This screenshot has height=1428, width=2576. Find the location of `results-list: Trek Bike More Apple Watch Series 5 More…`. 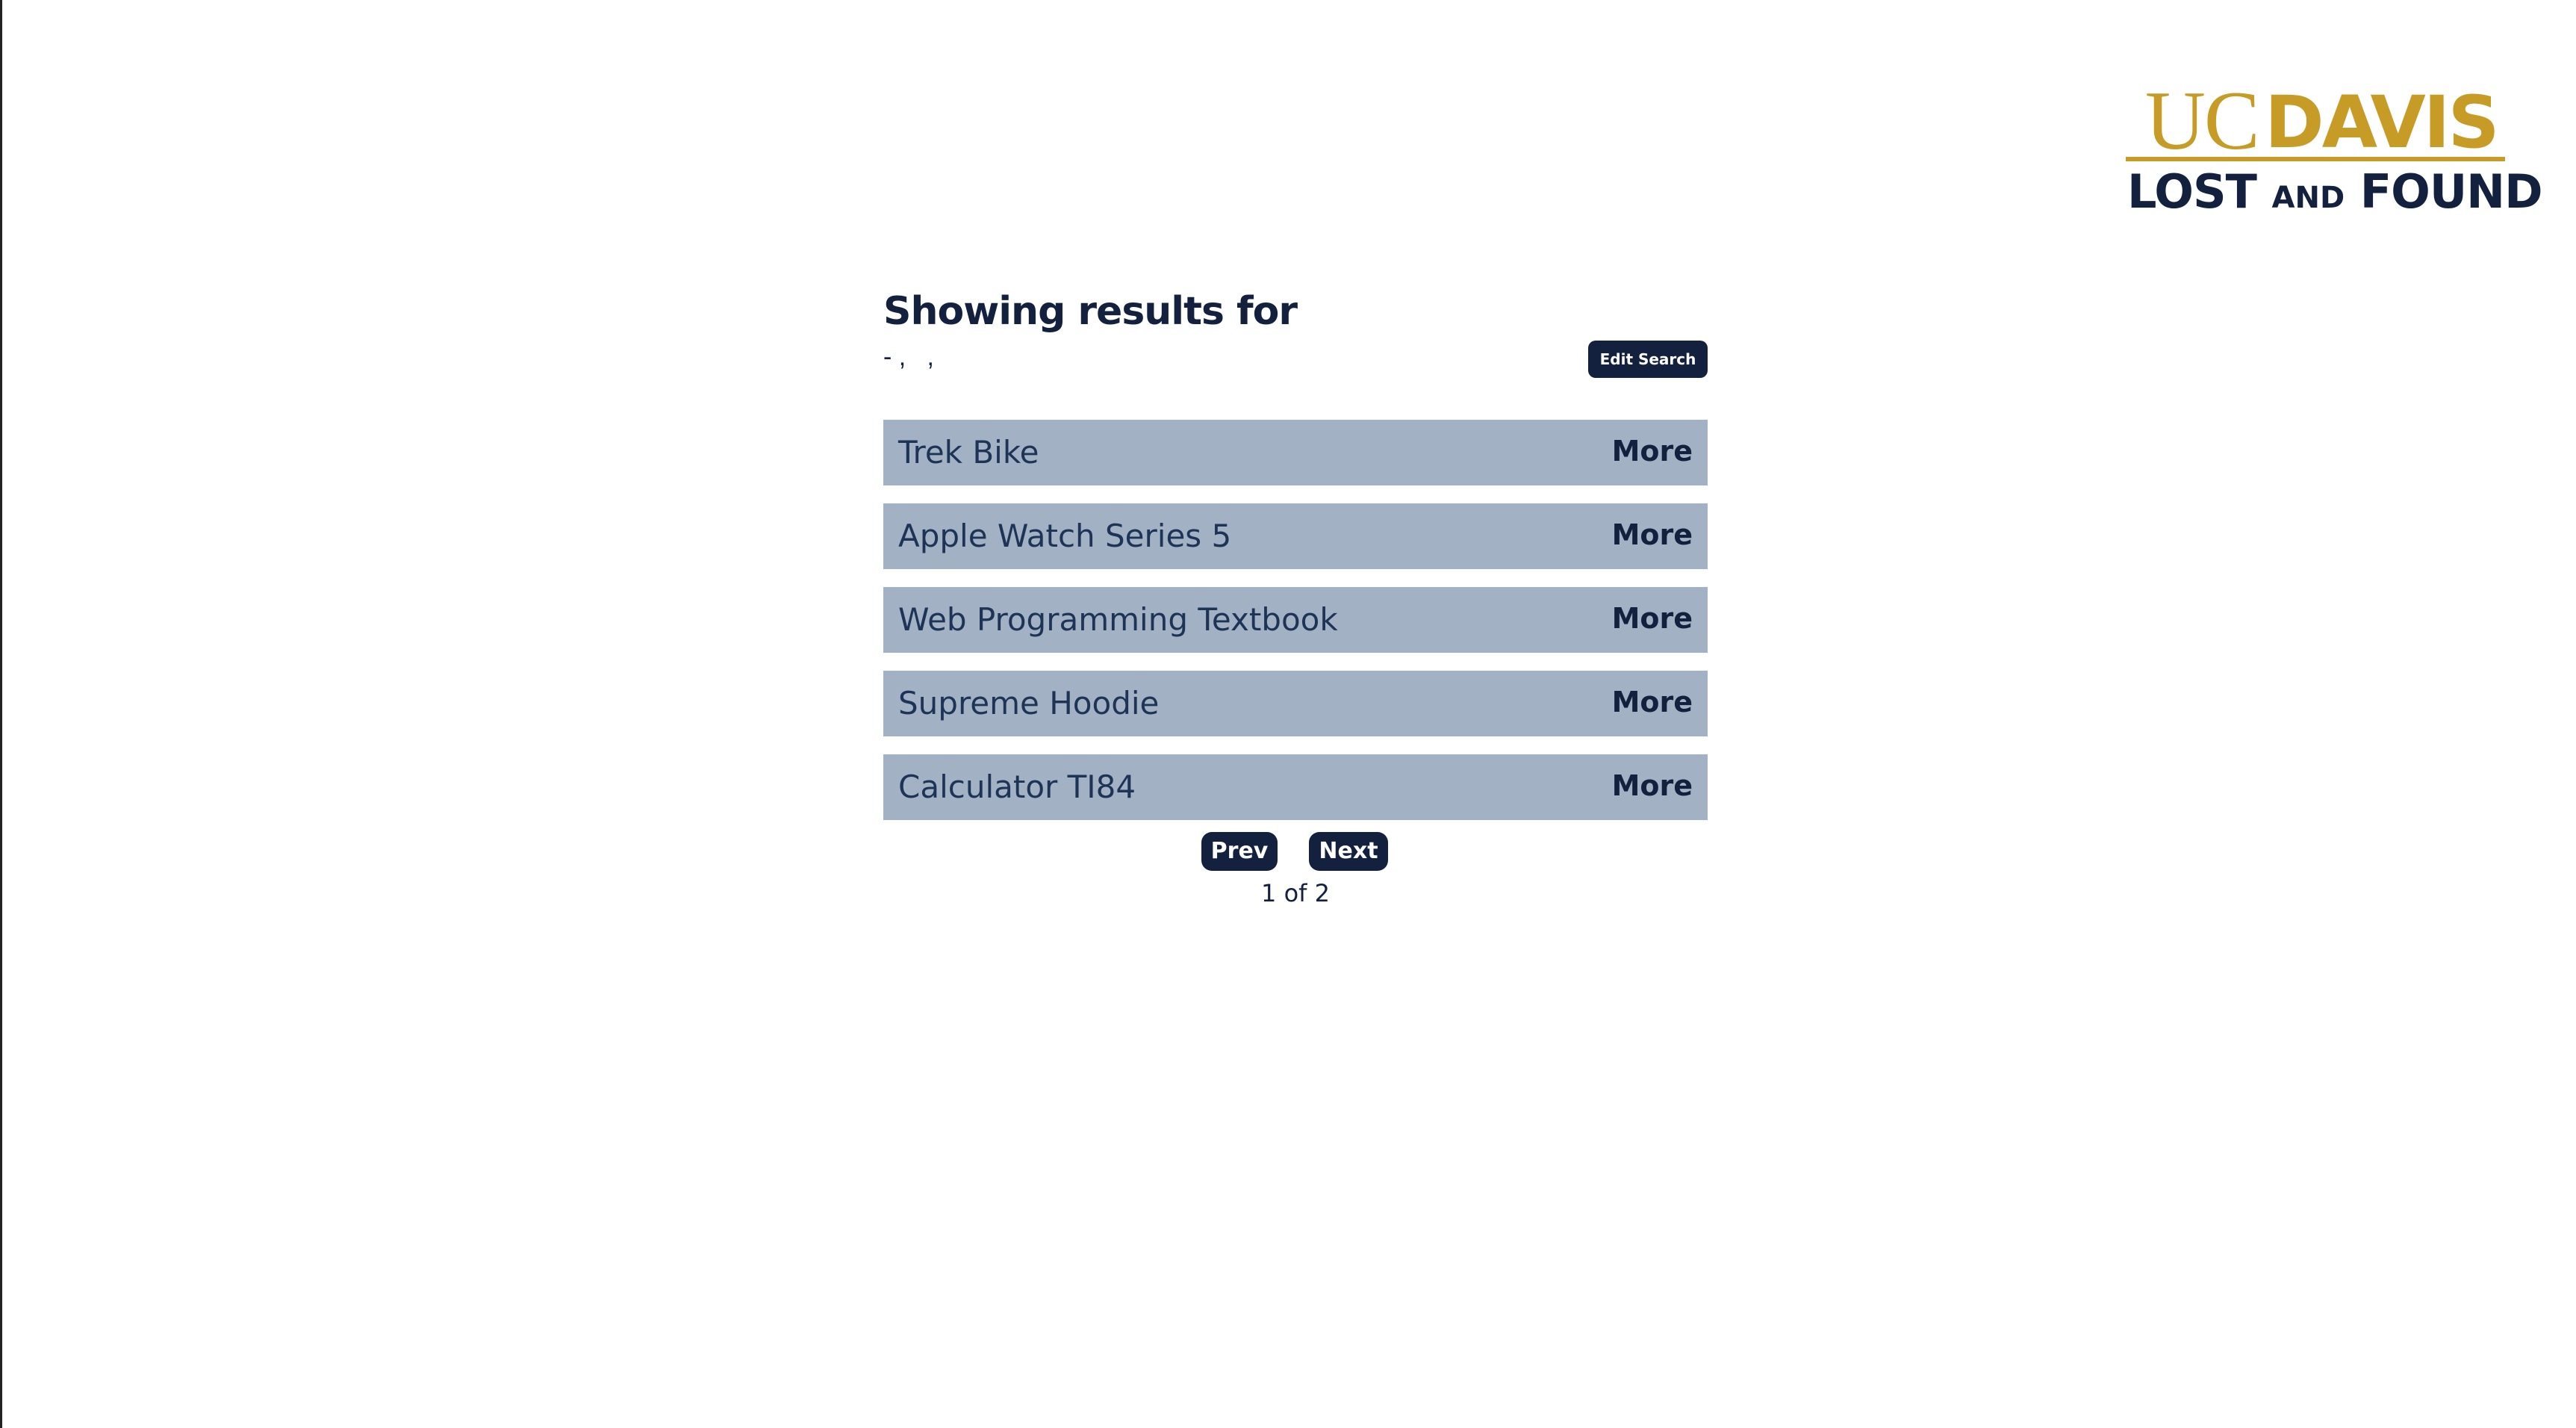

results-list: Trek Bike More Apple Watch Series 5 More… is located at coordinates (1295, 620).